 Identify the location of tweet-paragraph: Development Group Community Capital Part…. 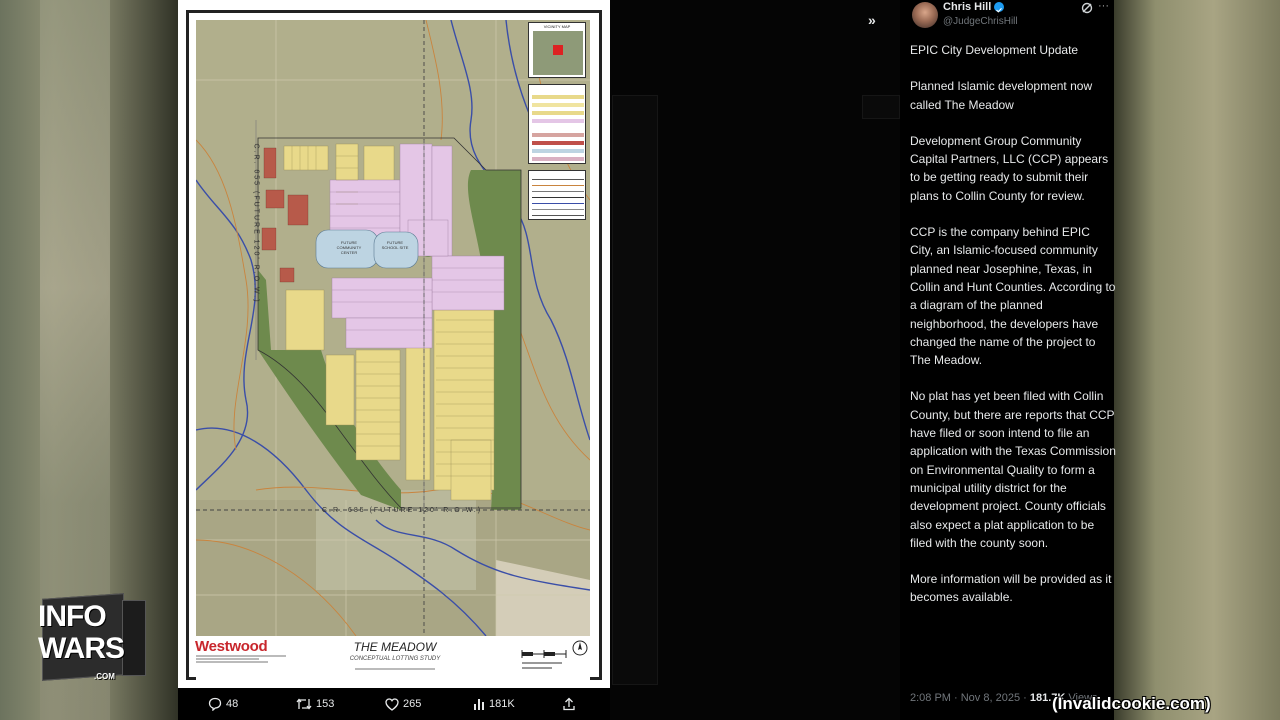
(1009, 168).